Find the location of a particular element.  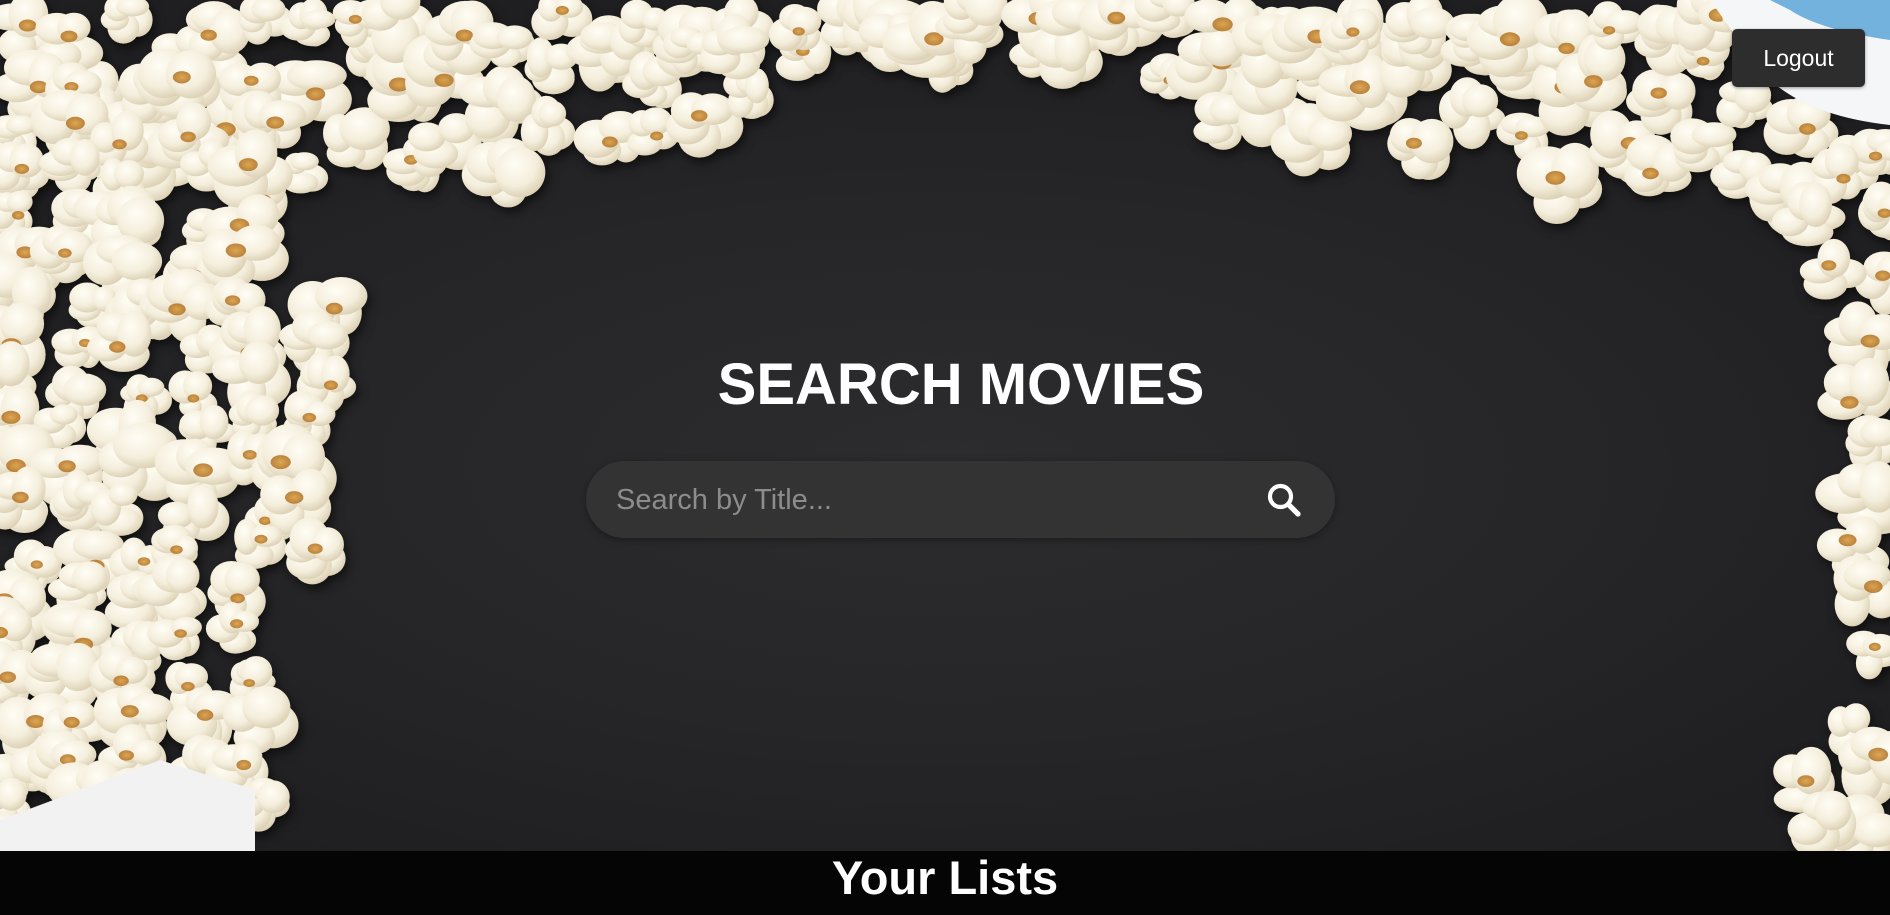

your-lists-heading: Your Lists is located at coordinates (945, 877).